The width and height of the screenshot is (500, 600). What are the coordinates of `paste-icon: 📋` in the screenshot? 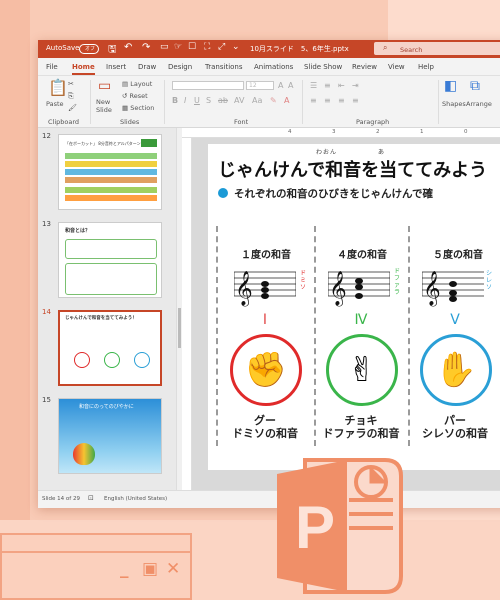 It's located at (58, 87).